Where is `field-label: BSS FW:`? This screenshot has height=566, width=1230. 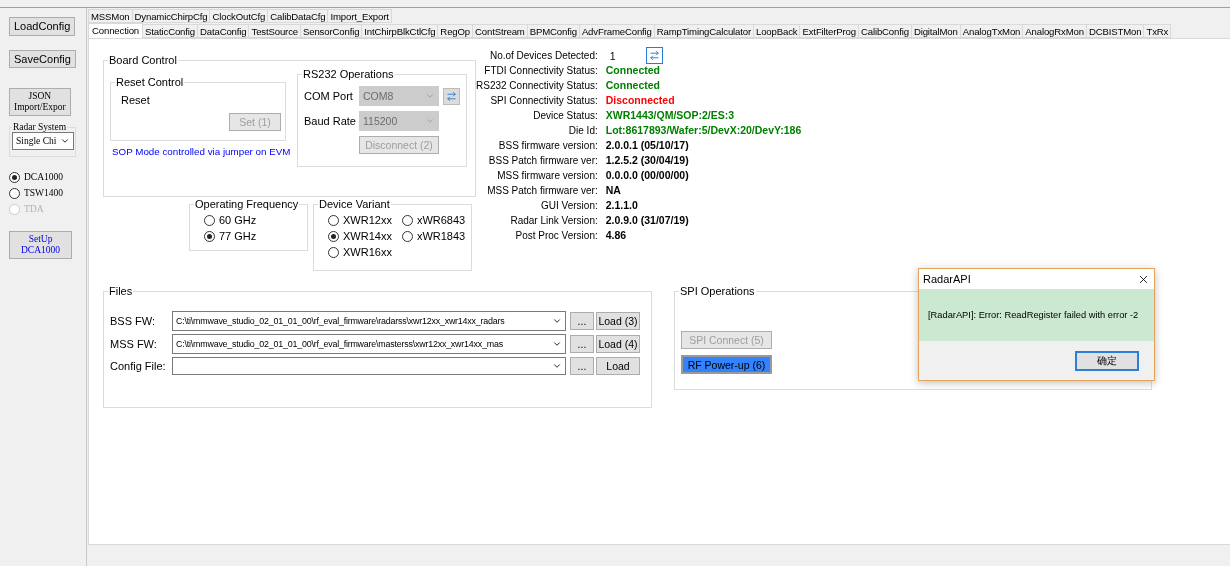
field-label: BSS FW: is located at coordinates (133, 321).